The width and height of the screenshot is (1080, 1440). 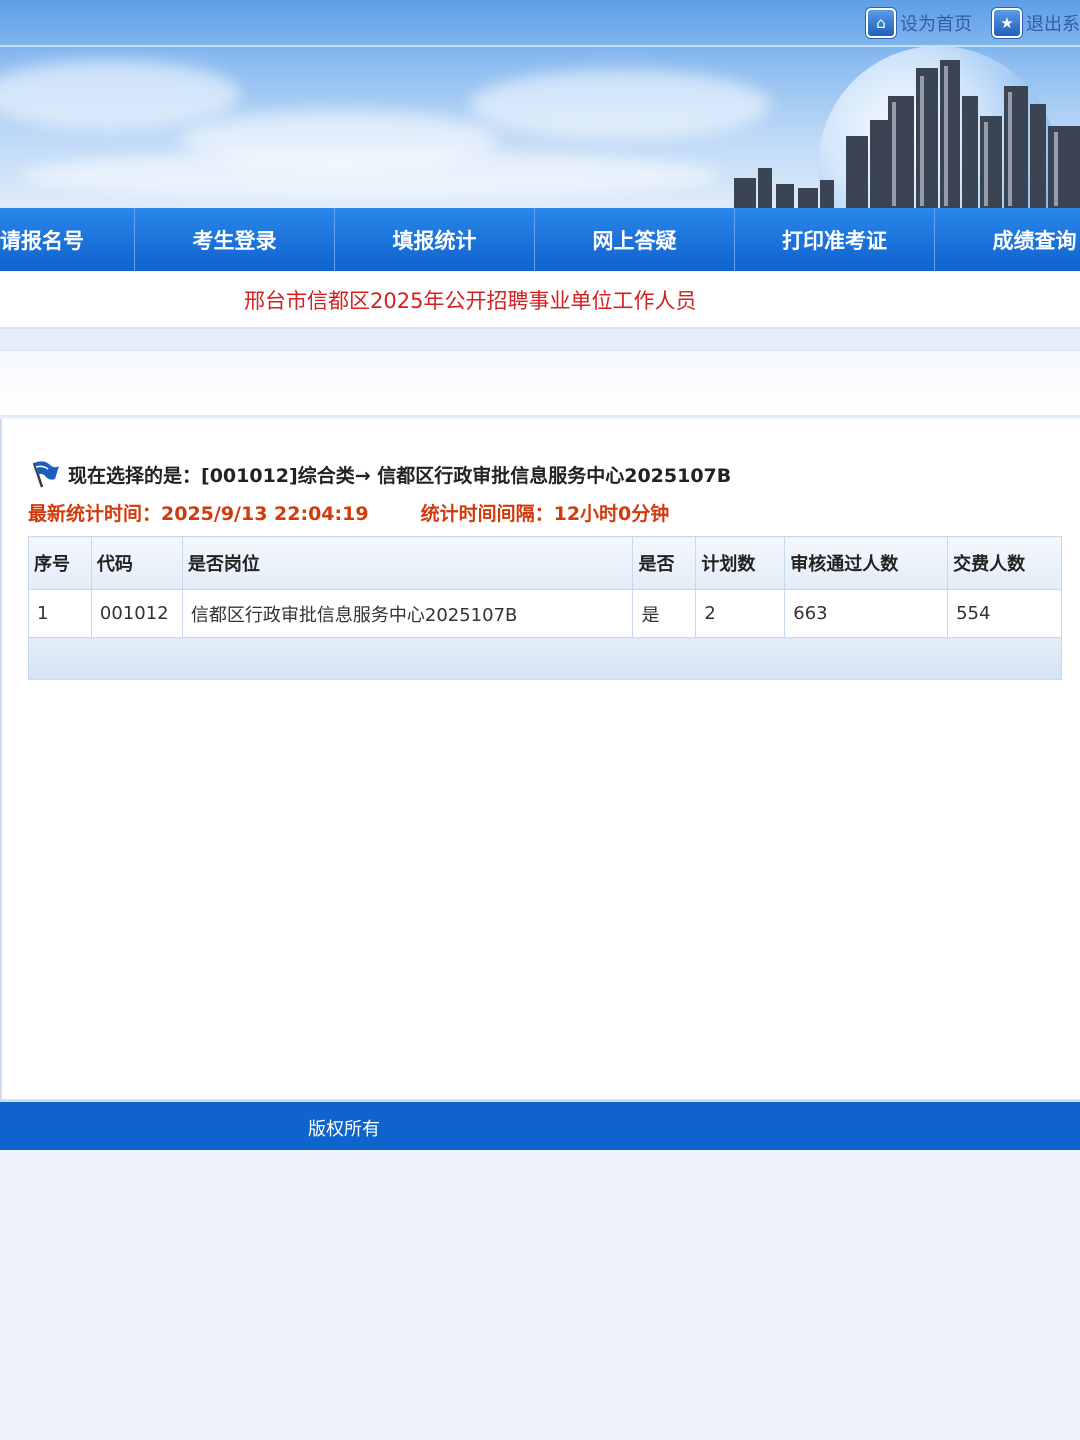 What do you see at coordinates (435, 239) in the screenshot?
I see `nav-item-statistics: 填报统计` at bounding box center [435, 239].